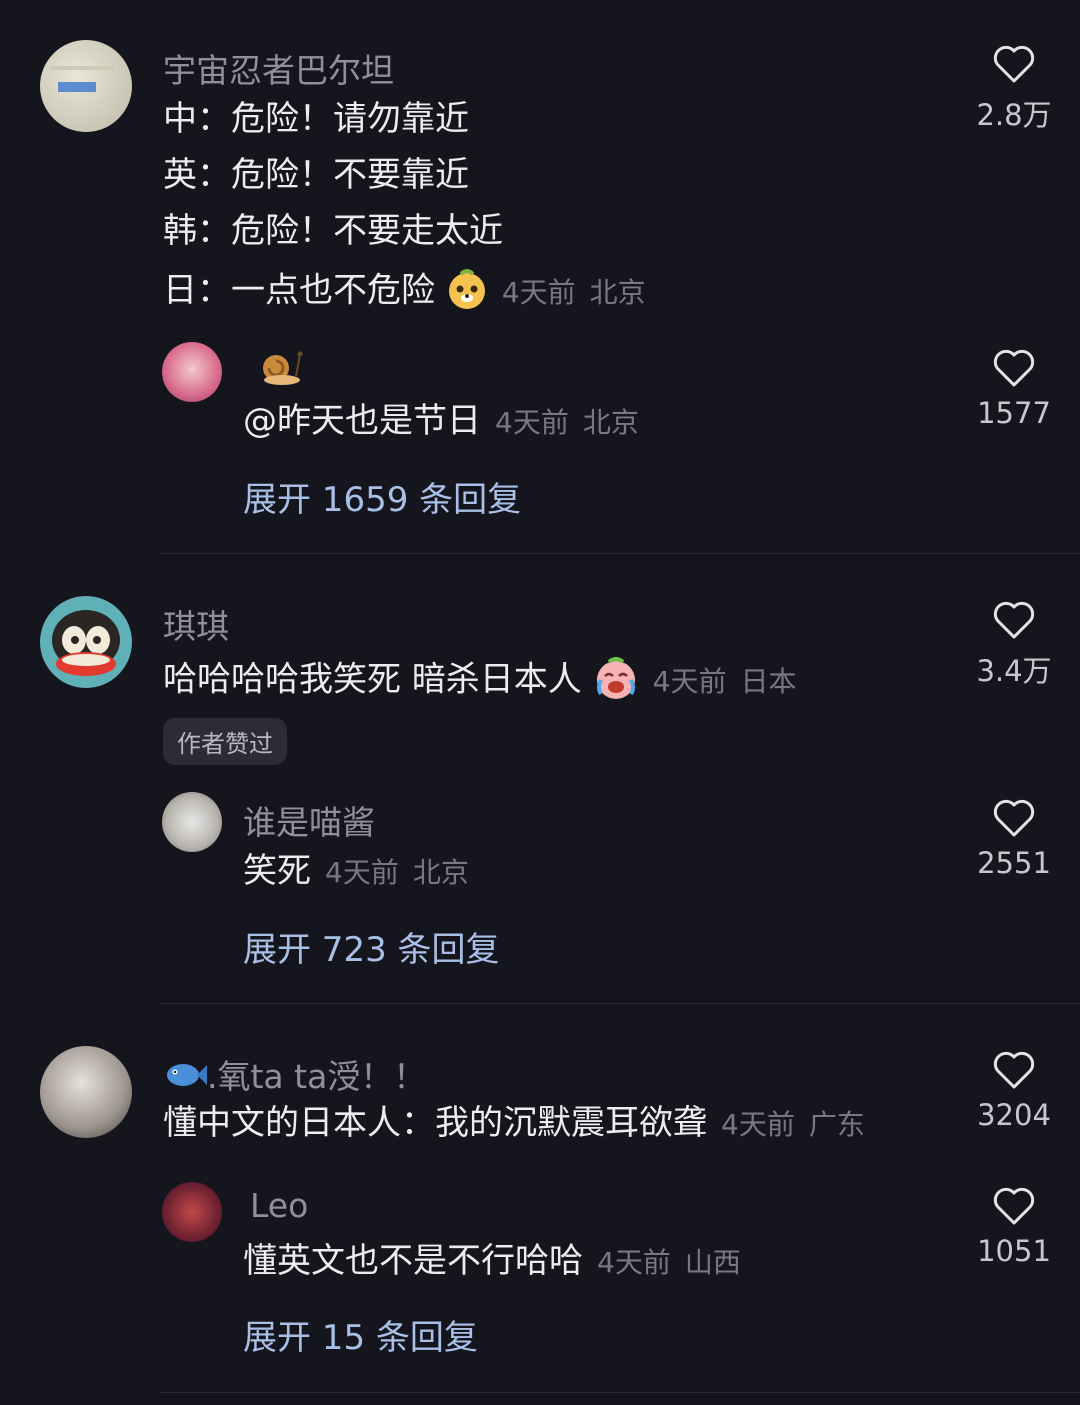 Image resolution: width=1080 pixels, height=1405 pixels. I want to click on username-text: .氧ta ta涭！！, so click(317, 1076).